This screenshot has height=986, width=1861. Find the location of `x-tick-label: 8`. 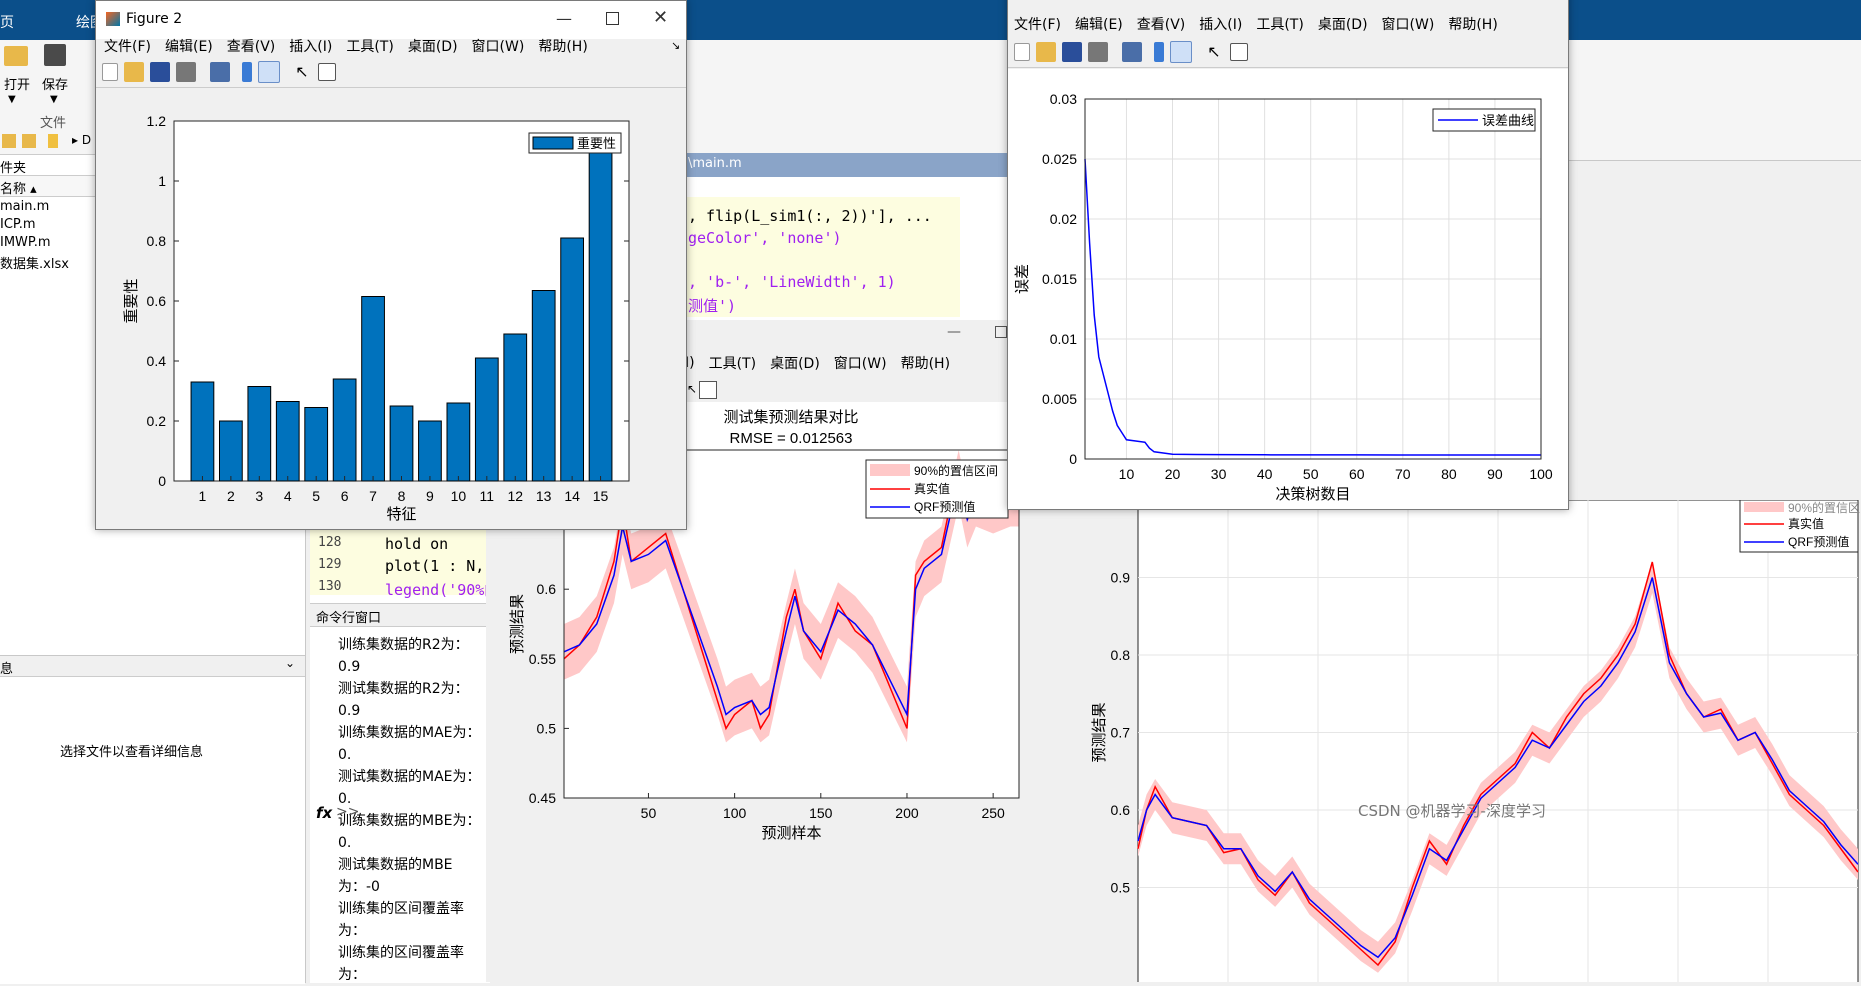

x-tick-label: 8 is located at coordinates (402, 496).